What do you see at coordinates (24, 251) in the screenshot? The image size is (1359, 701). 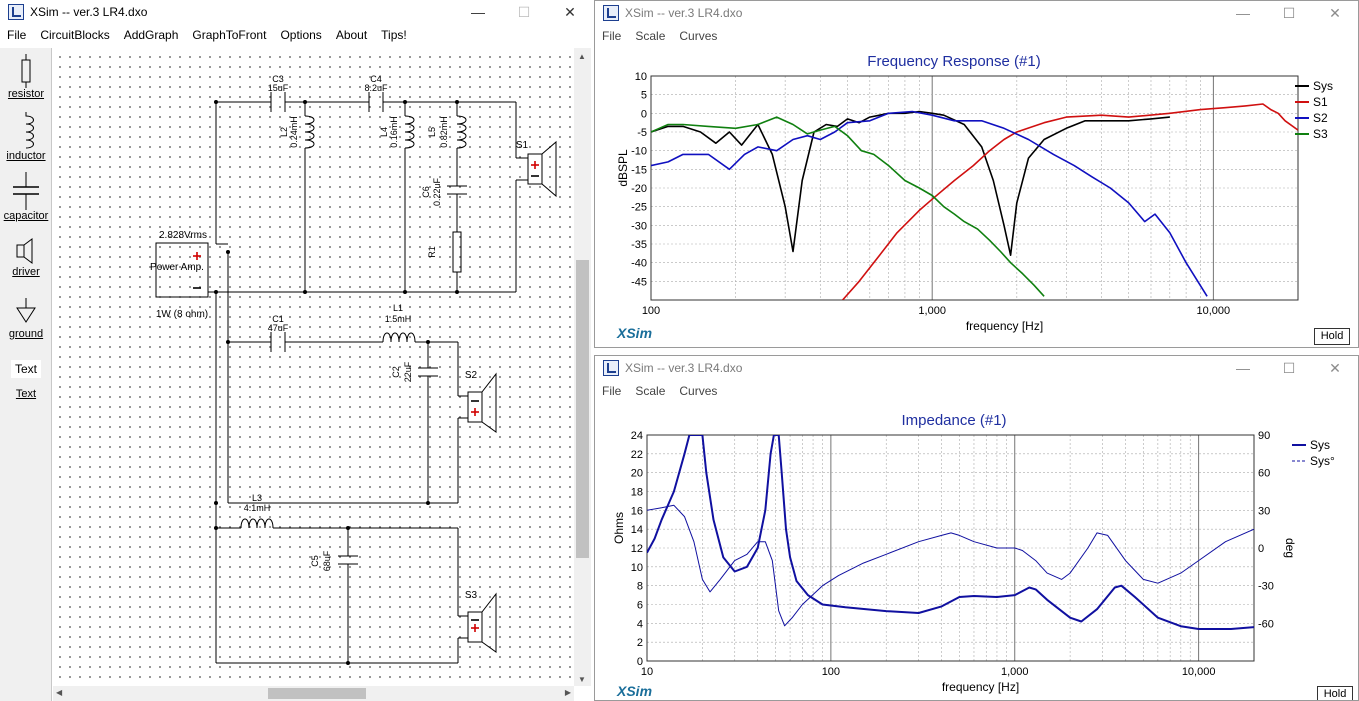 I see `driver-icon` at bounding box center [24, 251].